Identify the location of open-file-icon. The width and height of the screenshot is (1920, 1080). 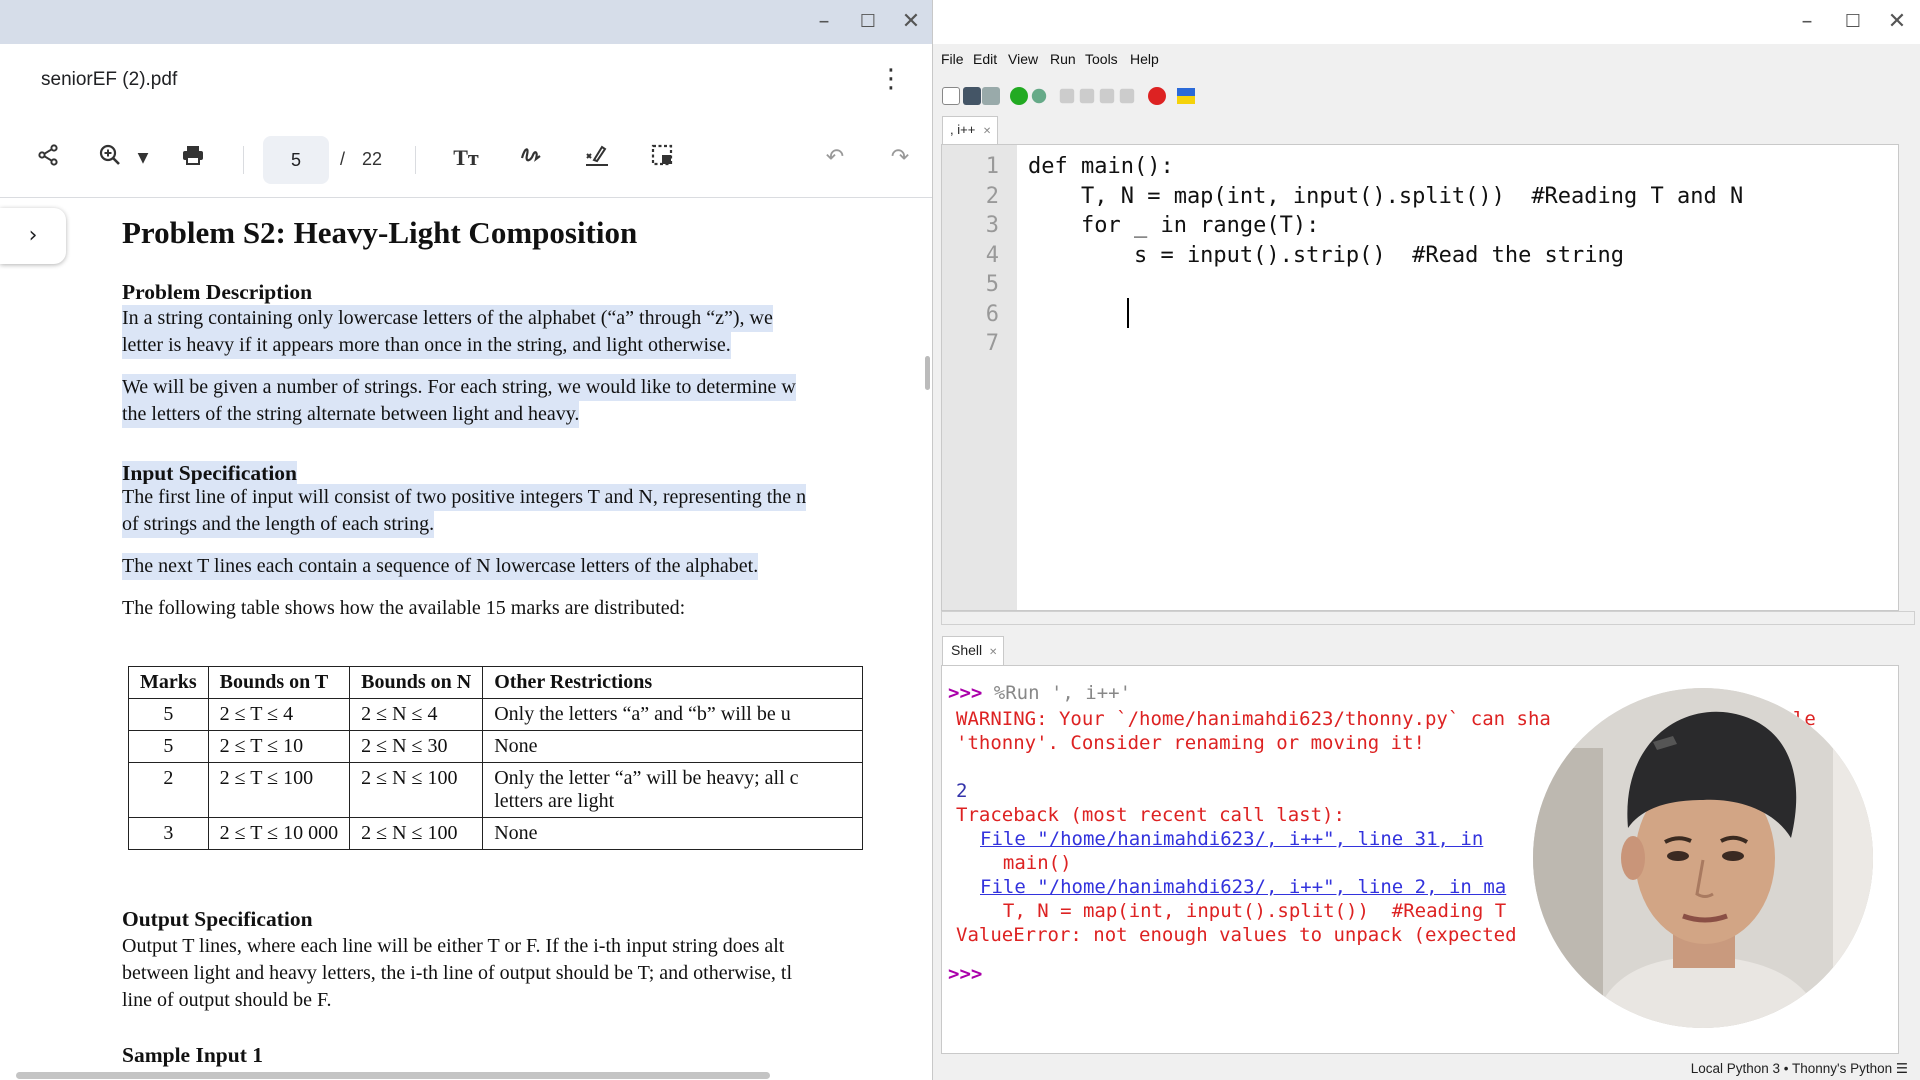
(972, 96).